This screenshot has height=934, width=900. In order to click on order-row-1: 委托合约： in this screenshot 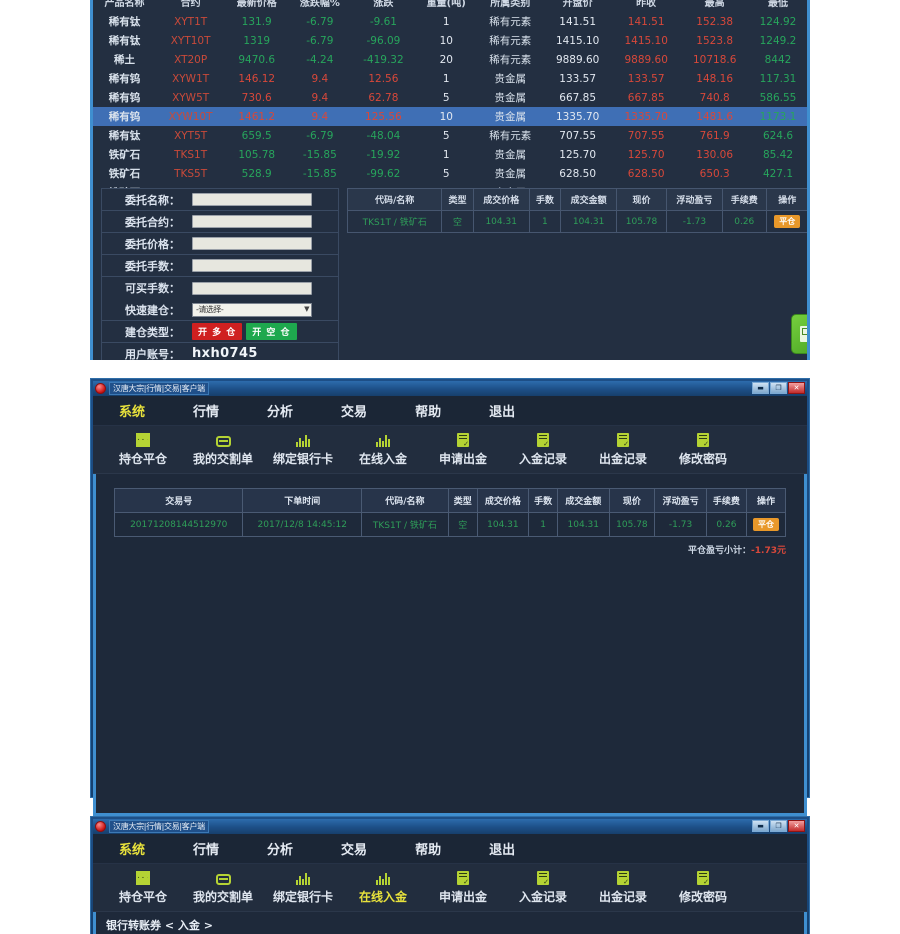, I will do `click(220, 222)`.